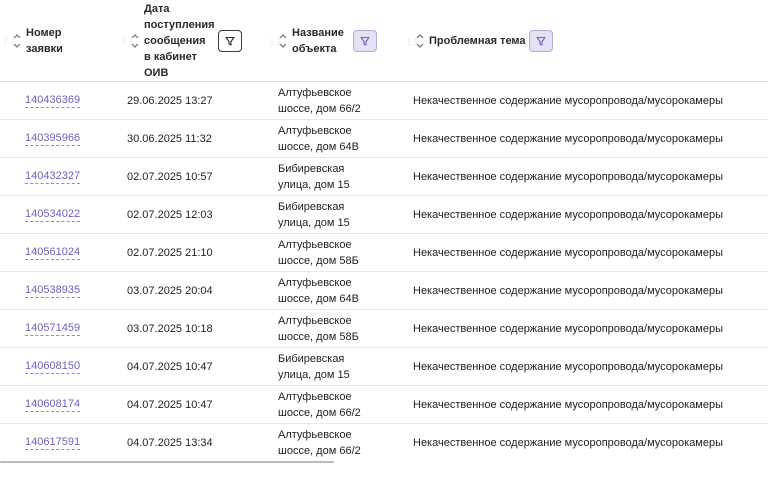 This screenshot has height=480, width=768. I want to click on column-label-object: Название объекта, so click(318, 40).